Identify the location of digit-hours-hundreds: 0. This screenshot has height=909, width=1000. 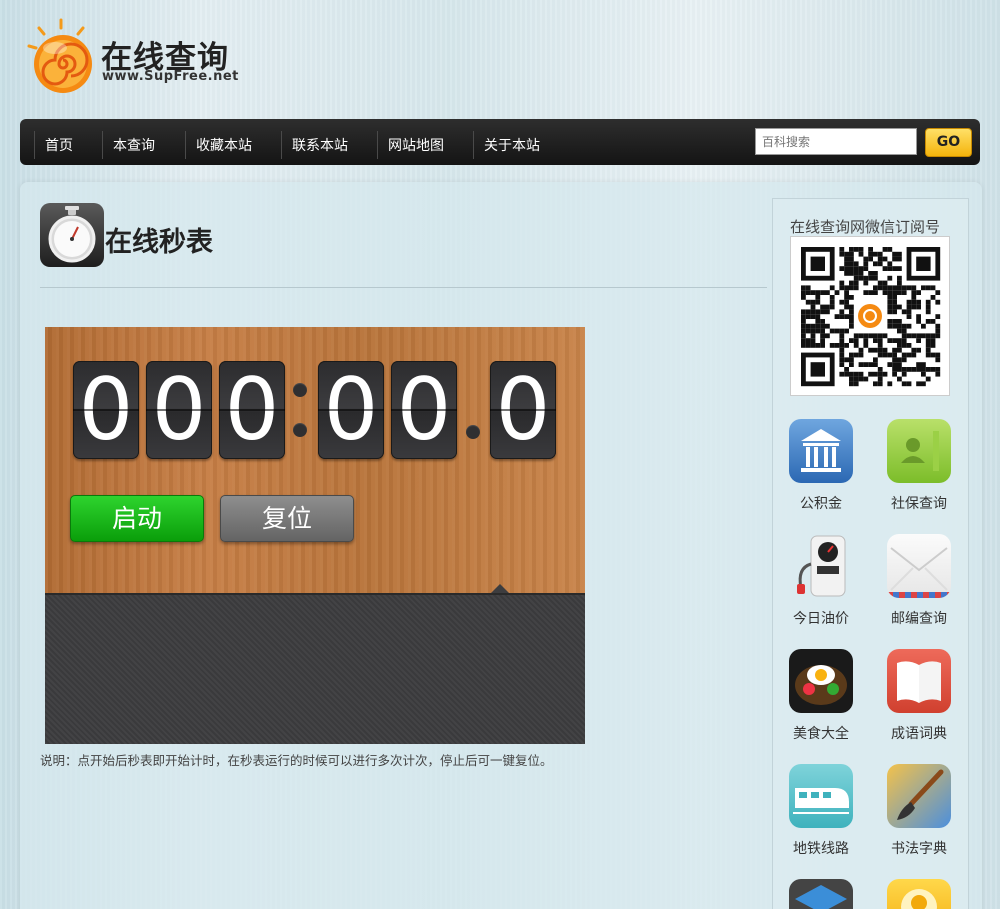
(106, 410).